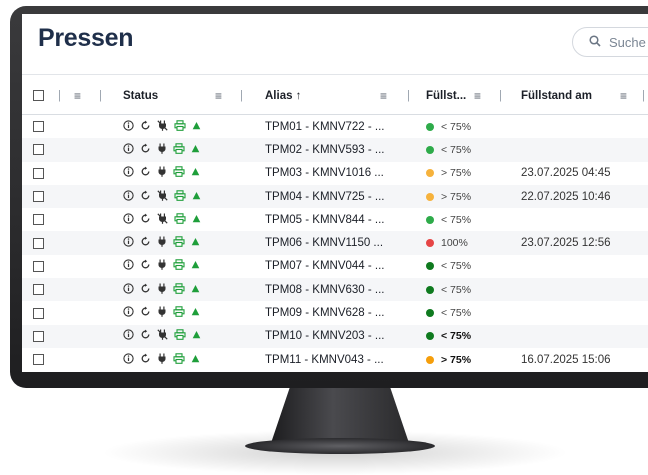  What do you see at coordinates (627, 42) in the screenshot?
I see `search-placeholder: Suche` at bounding box center [627, 42].